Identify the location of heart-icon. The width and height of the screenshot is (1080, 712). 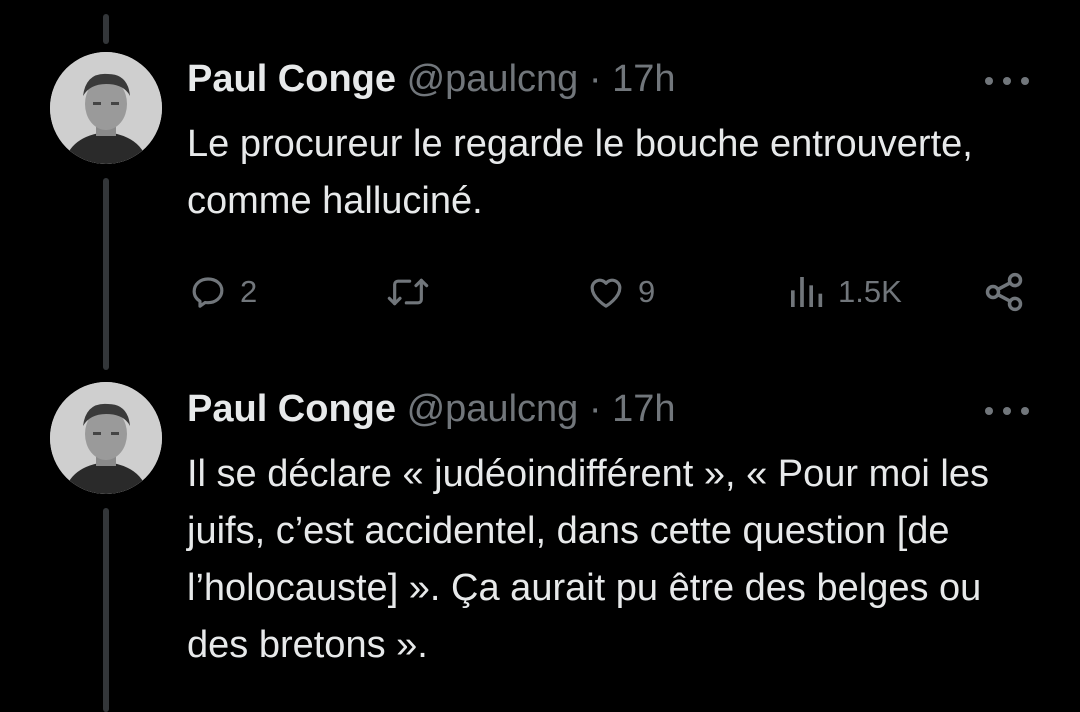
(606, 293).